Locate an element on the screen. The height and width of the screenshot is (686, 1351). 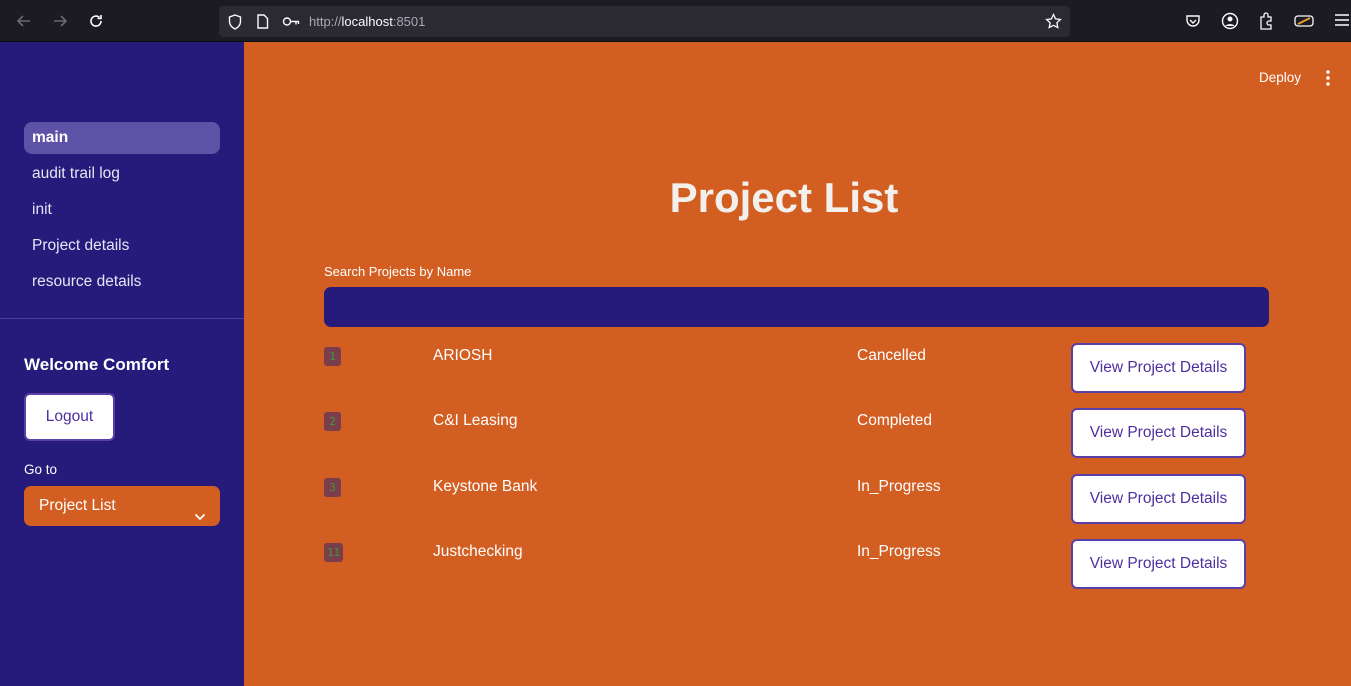
forward-icon is located at coordinates (60, 21).